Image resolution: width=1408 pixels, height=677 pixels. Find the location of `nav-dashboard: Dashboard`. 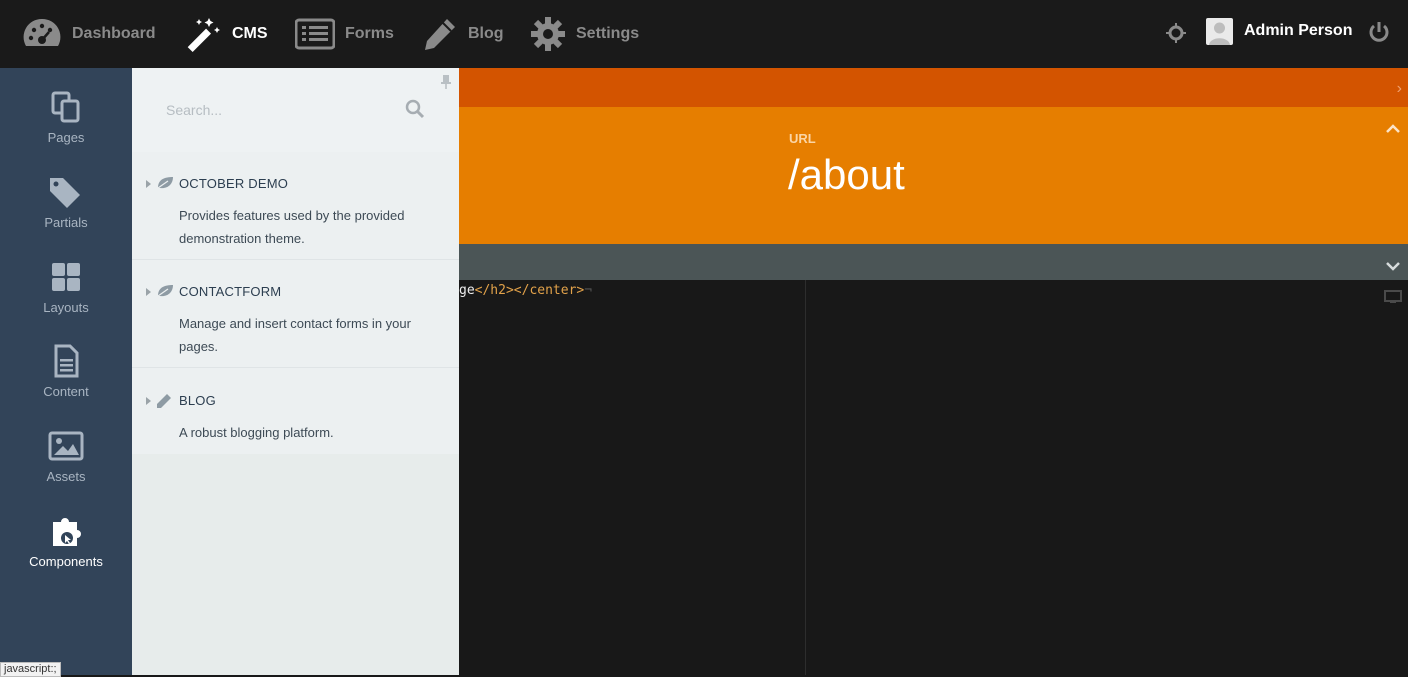

nav-dashboard: Dashboard is located at coordinates (89, 34).